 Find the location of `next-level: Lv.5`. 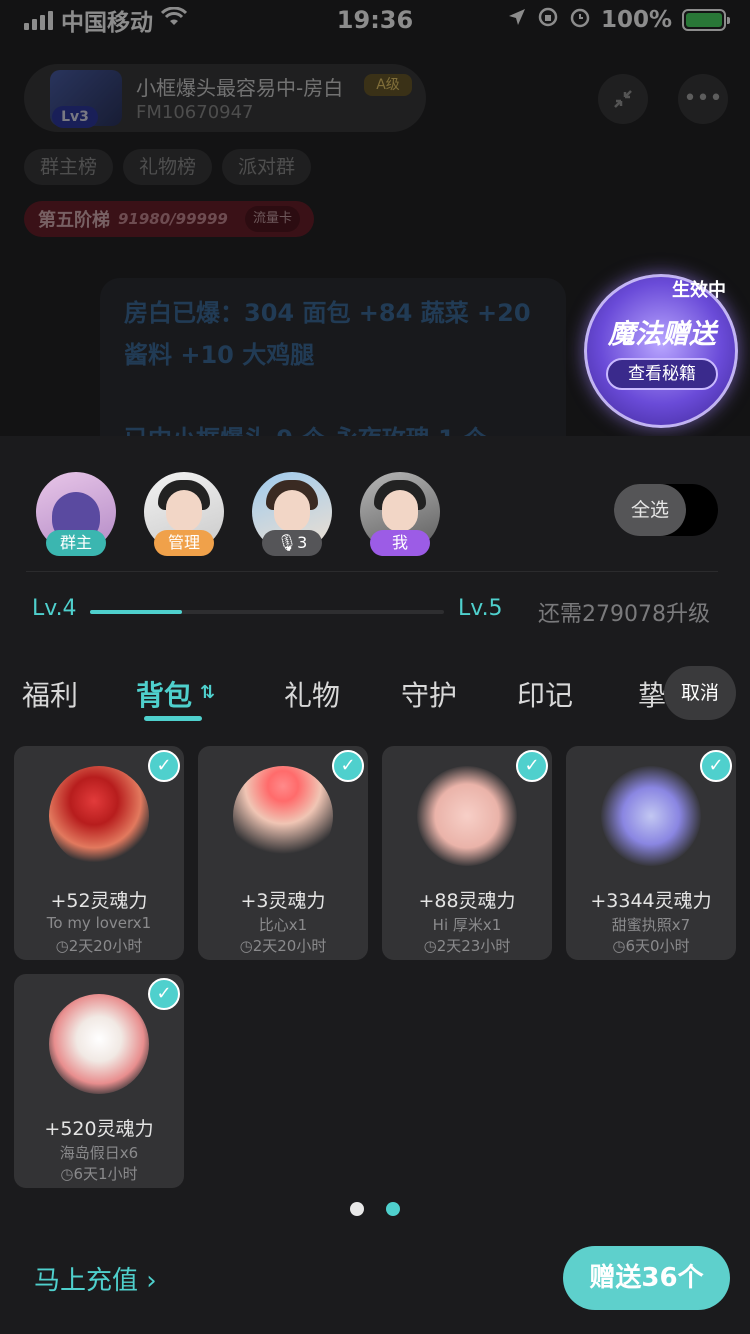

next-level: Lv.5 is located at coordinates (480, 608).